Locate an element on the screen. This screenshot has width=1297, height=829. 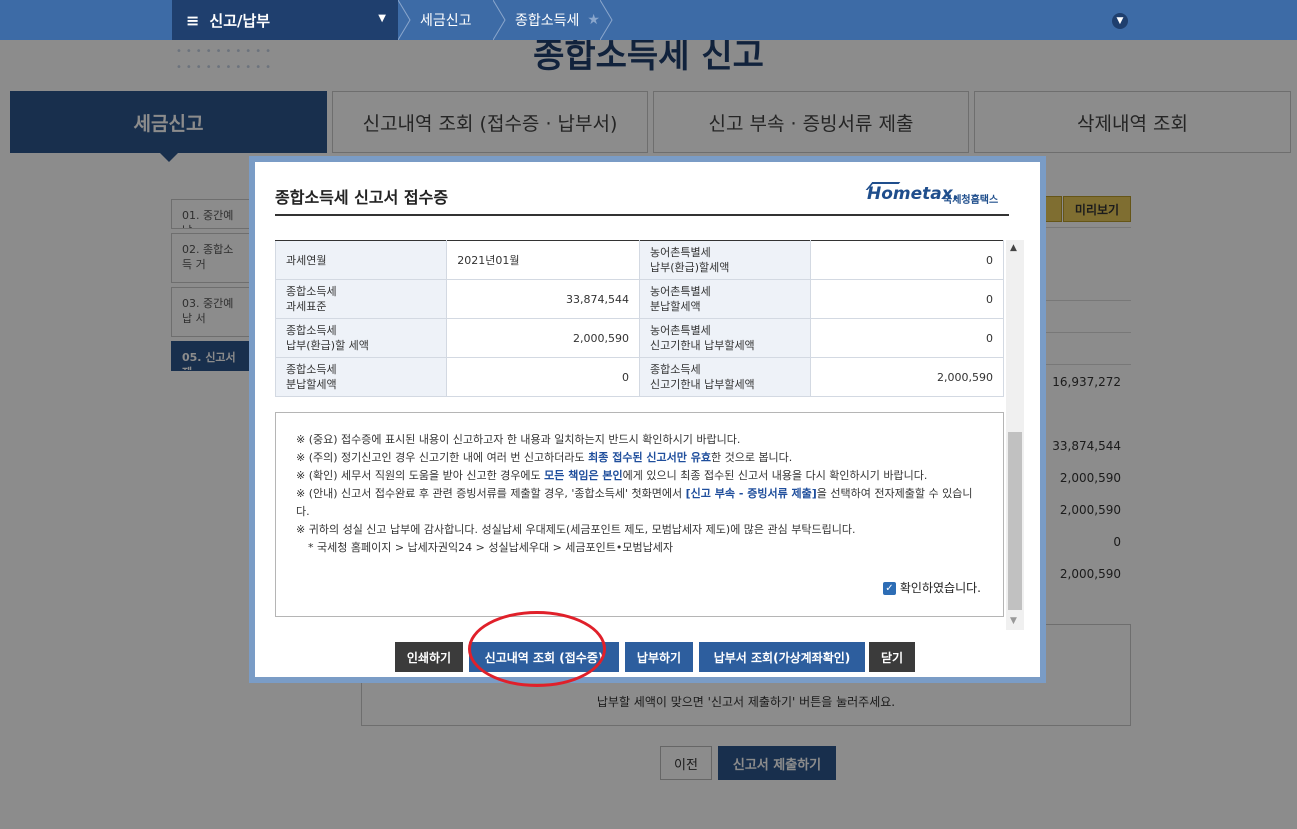
scroll-down-icon: ▼ is located at coordinates (1013, 621).